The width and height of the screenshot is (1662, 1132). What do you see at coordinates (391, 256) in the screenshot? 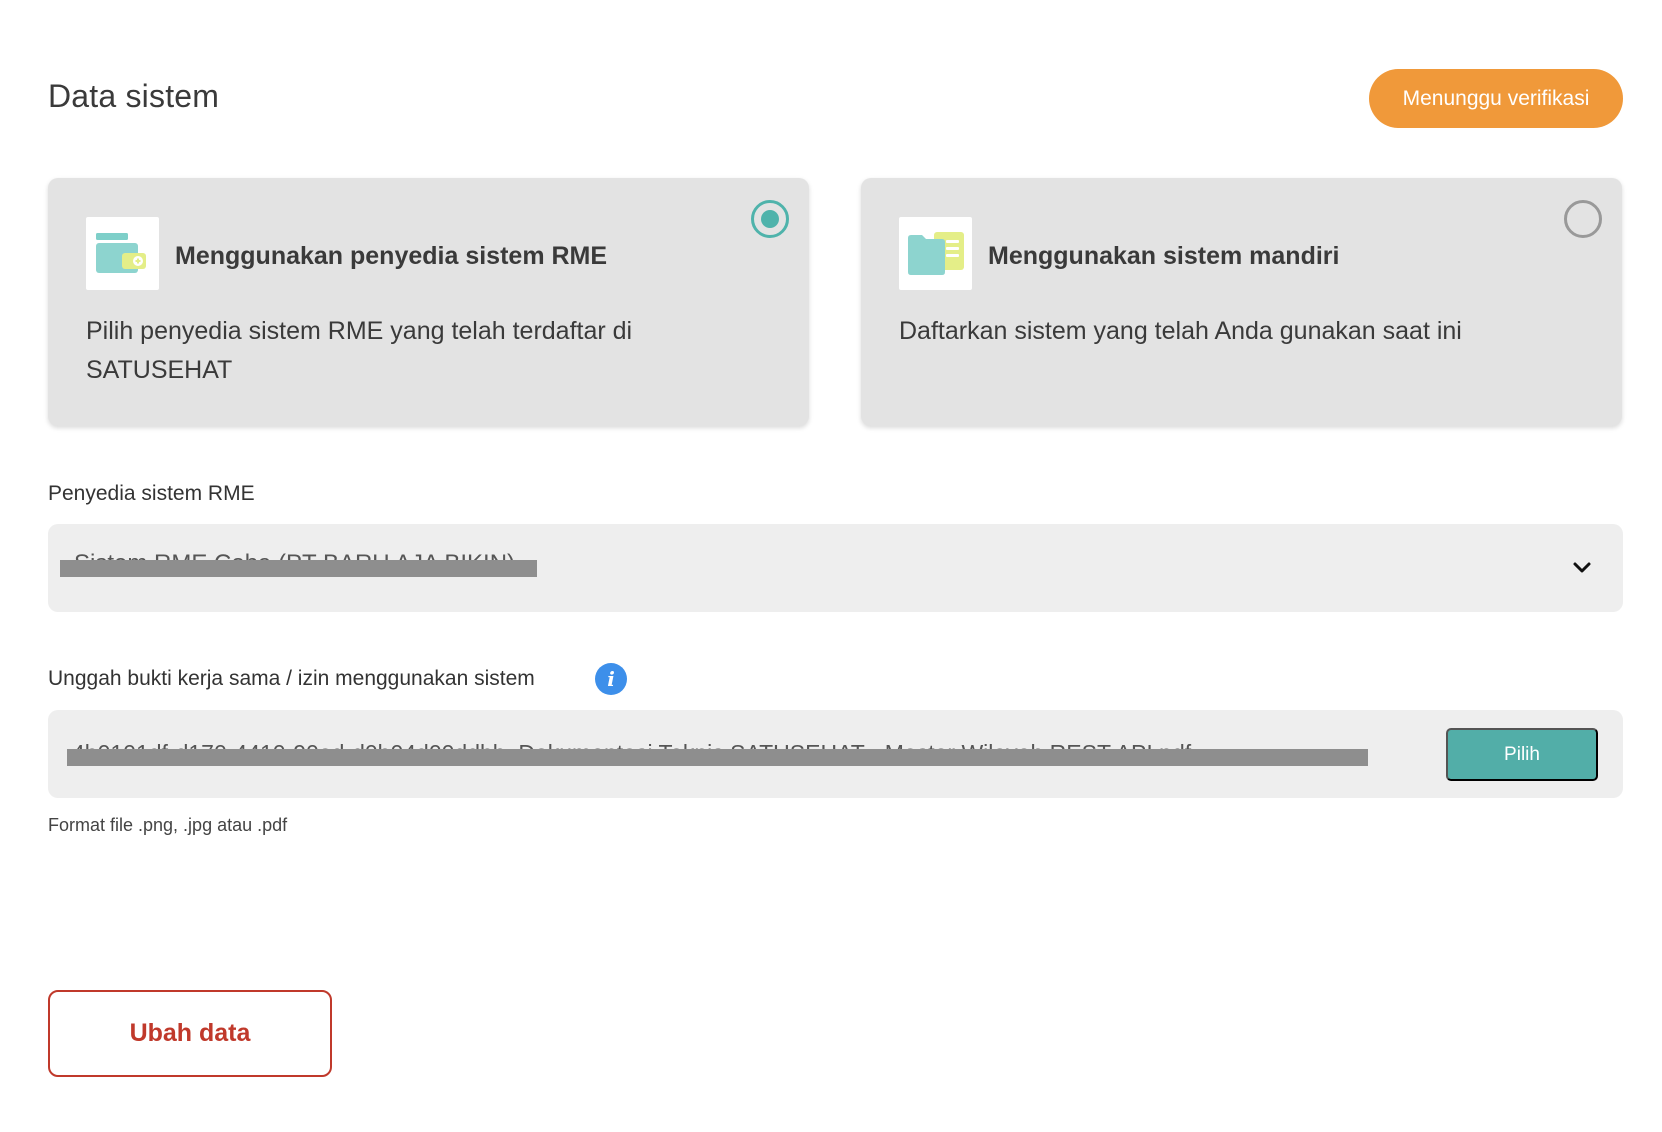
I see `option-title: Menggunakan penyedia sistem RME` at bounding box center [391, 256].